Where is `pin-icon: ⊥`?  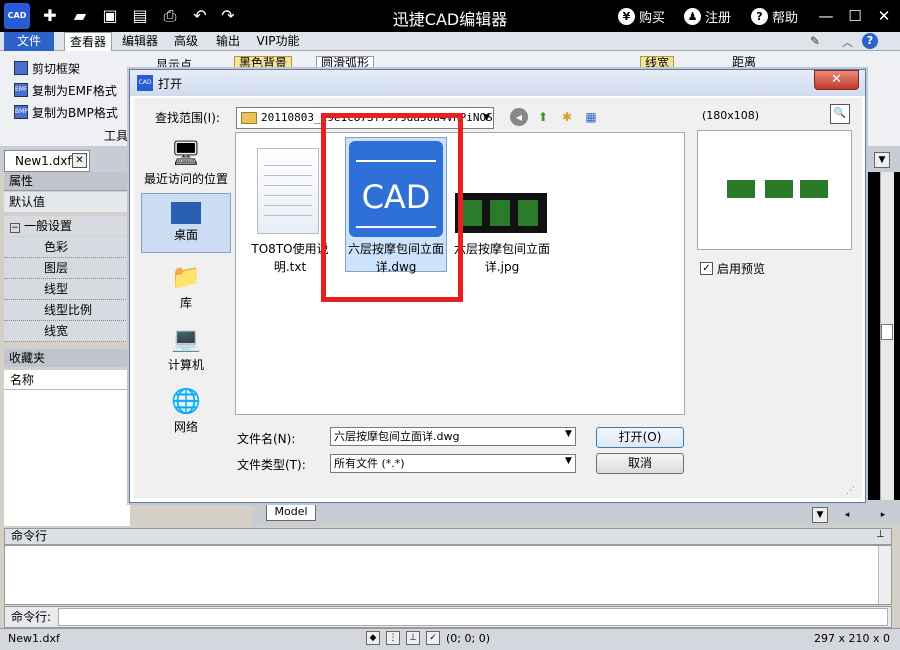
pin-icon: ⊥ is located at coordinates (880, 534).